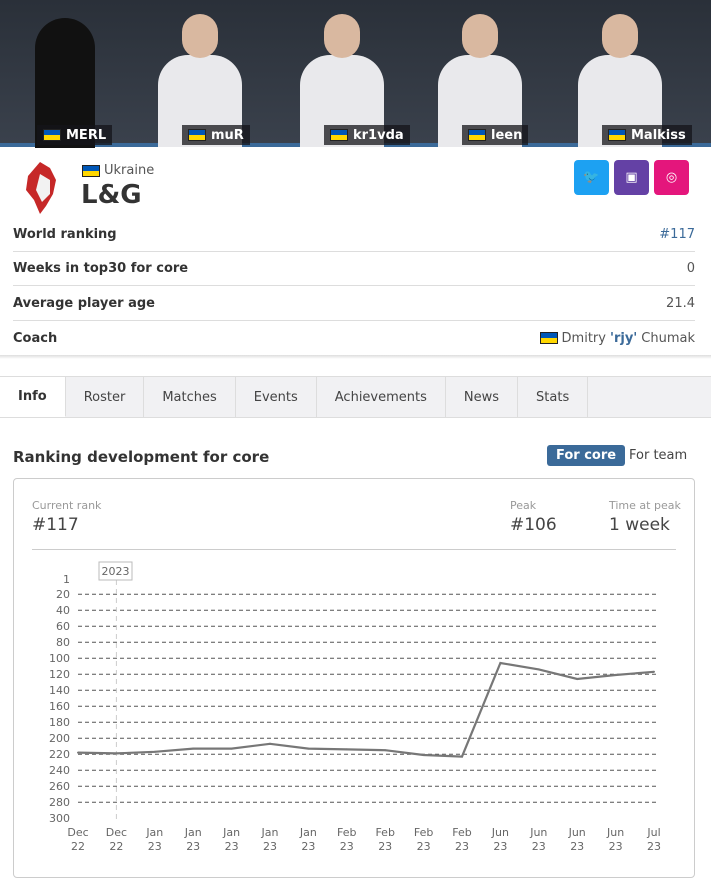 This screenshot has height=878, width=711. I want to click on y-tick-label: 120, so click(59, 674).